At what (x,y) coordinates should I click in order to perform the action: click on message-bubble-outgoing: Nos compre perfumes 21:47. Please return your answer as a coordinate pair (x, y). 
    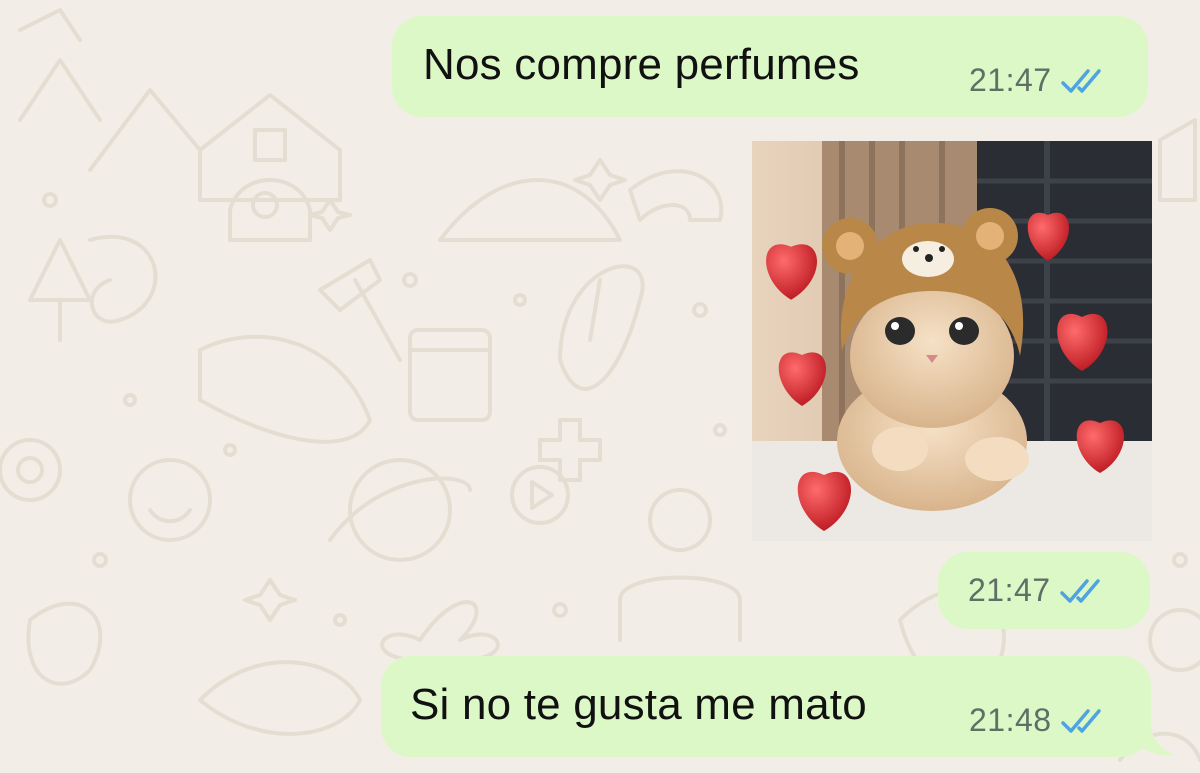
    Looking at the image, I should click on (770, 66).